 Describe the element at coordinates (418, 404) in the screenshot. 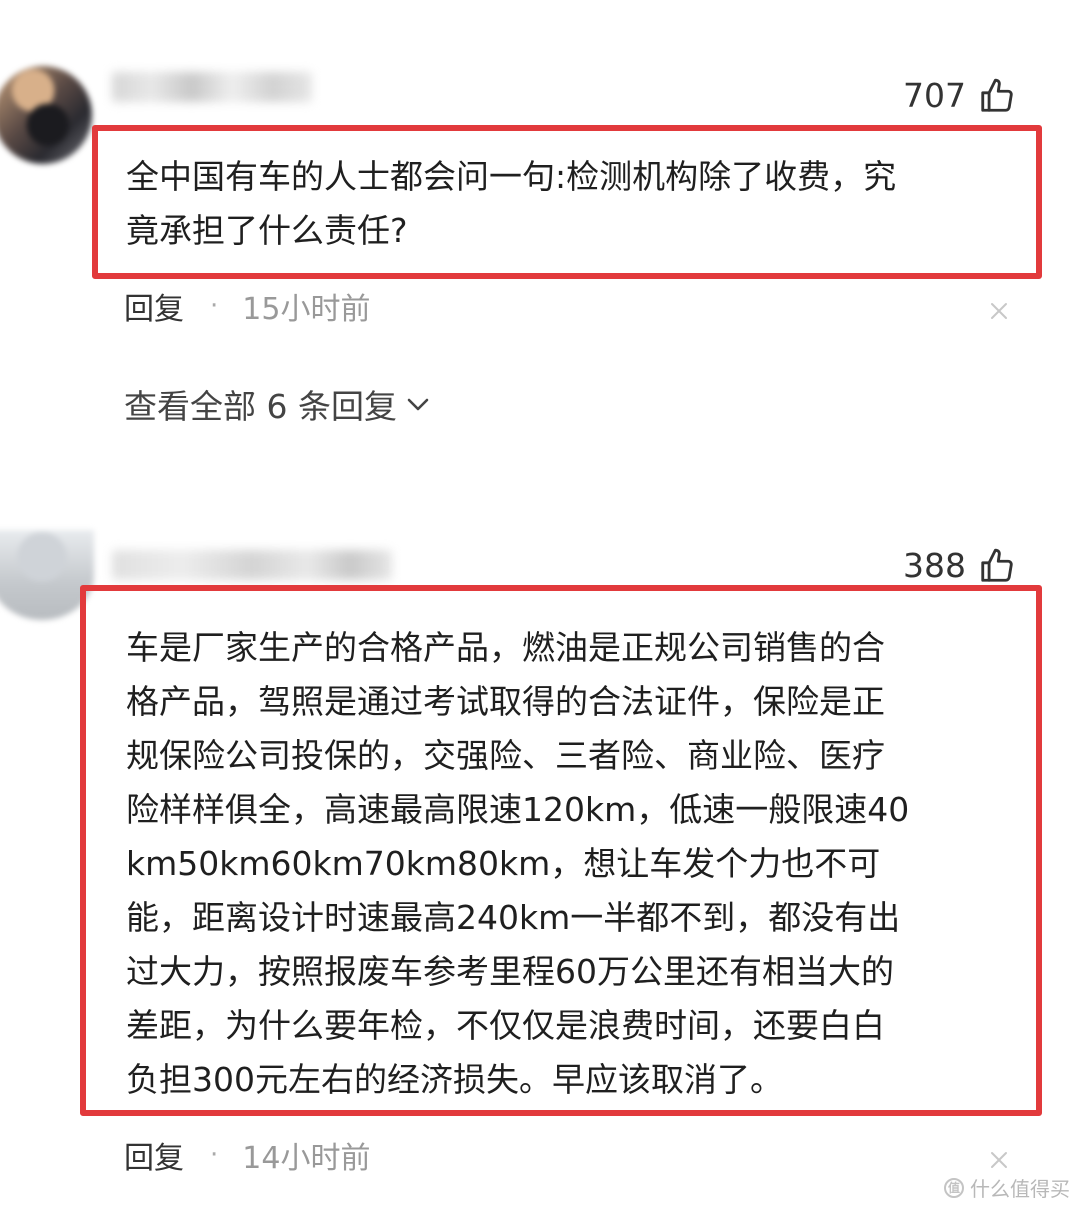

I see `chevron-down-icon` at that location.